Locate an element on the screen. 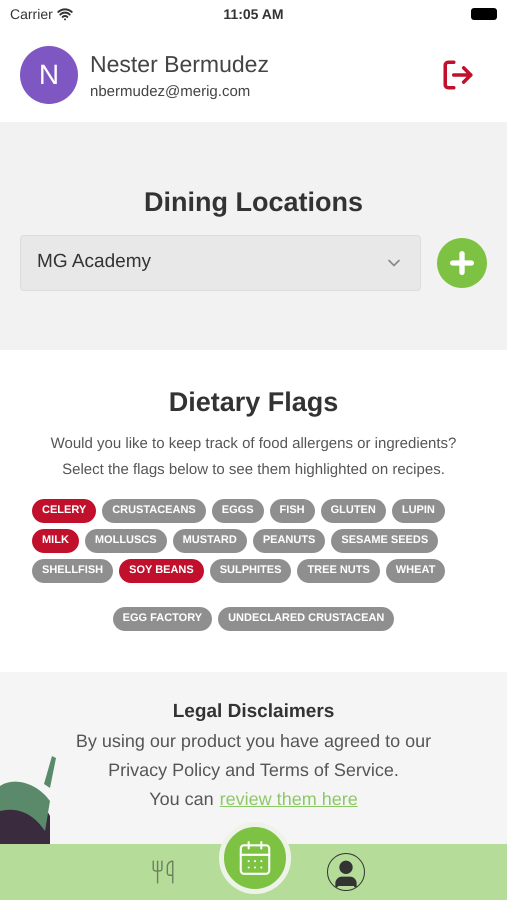  user-name: Nester Bermudez is located at coordinates (180, 64).